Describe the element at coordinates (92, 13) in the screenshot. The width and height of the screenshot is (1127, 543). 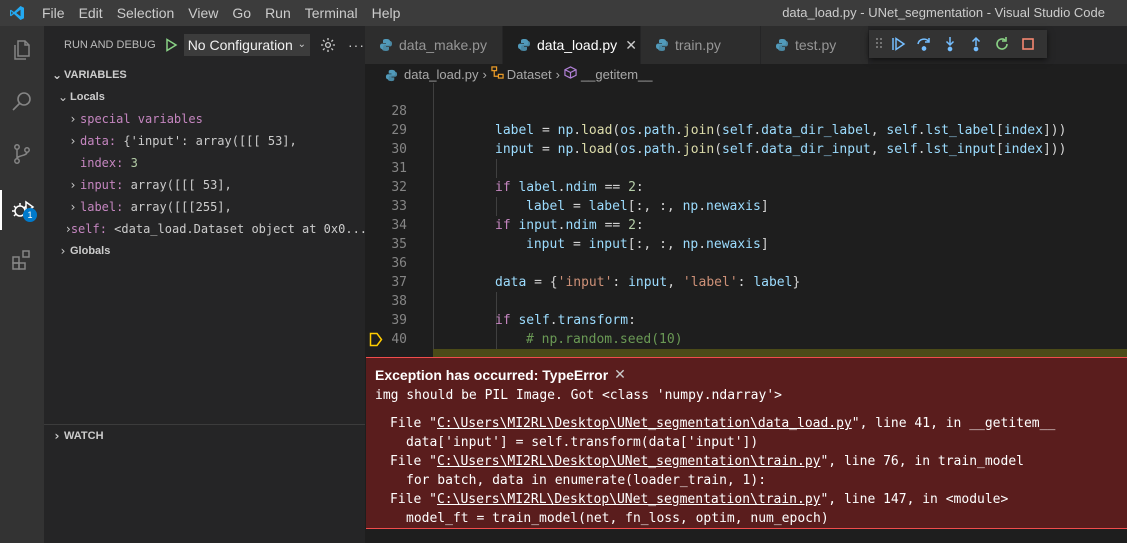
I see `menu-edit: Edit` at that location.